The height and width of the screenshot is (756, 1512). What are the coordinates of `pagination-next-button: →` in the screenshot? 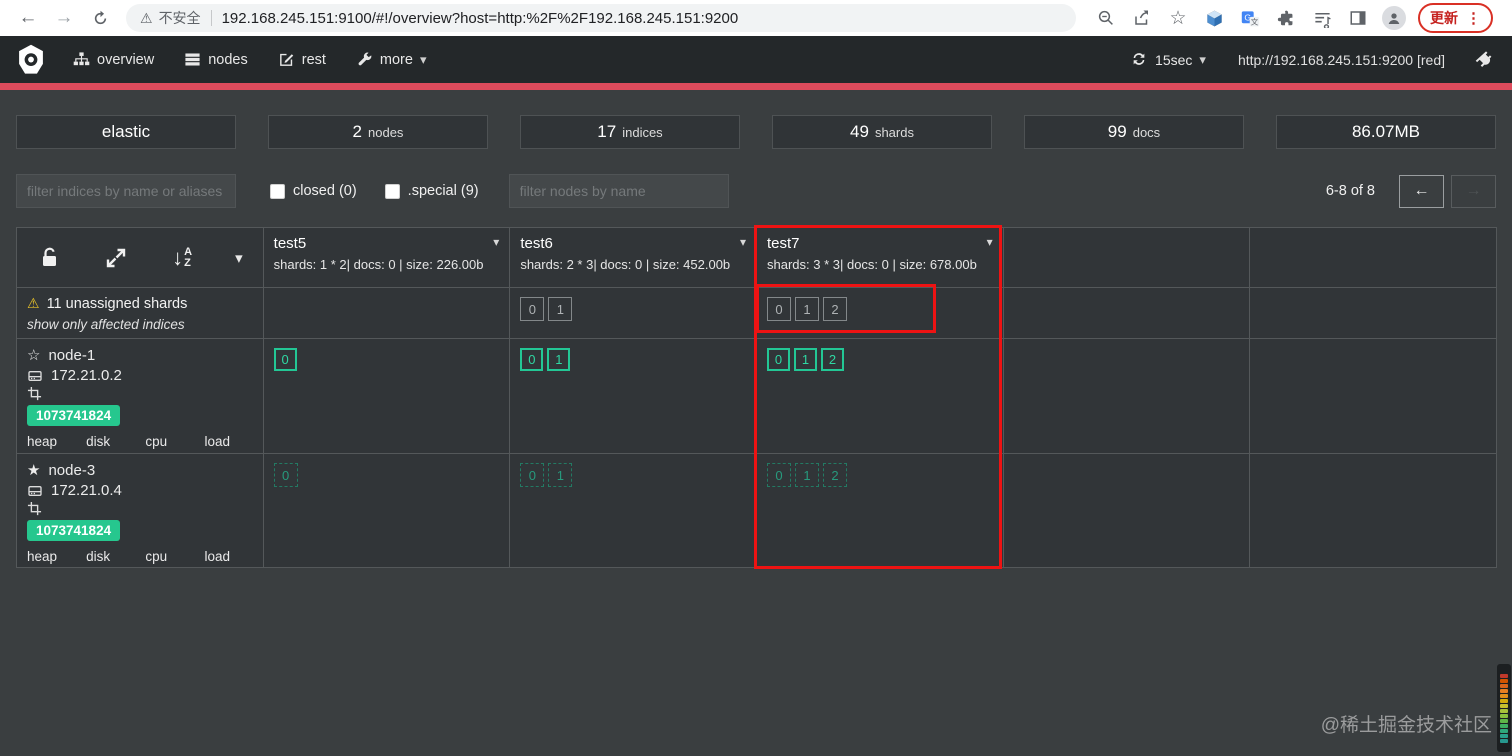 It's located at (1473, 191).